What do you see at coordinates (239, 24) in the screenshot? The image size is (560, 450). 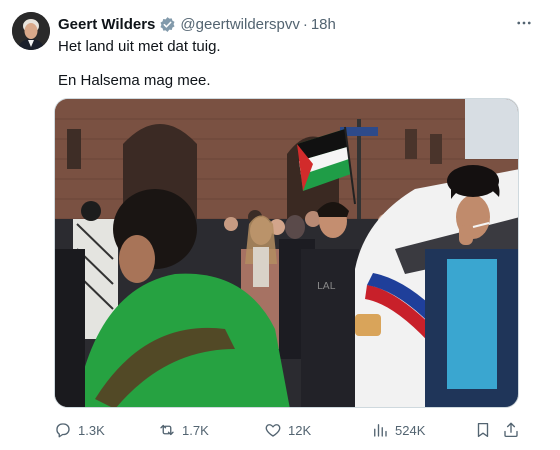 I see `handle: @geertwilderspvv` at bounding box center [239, 24].